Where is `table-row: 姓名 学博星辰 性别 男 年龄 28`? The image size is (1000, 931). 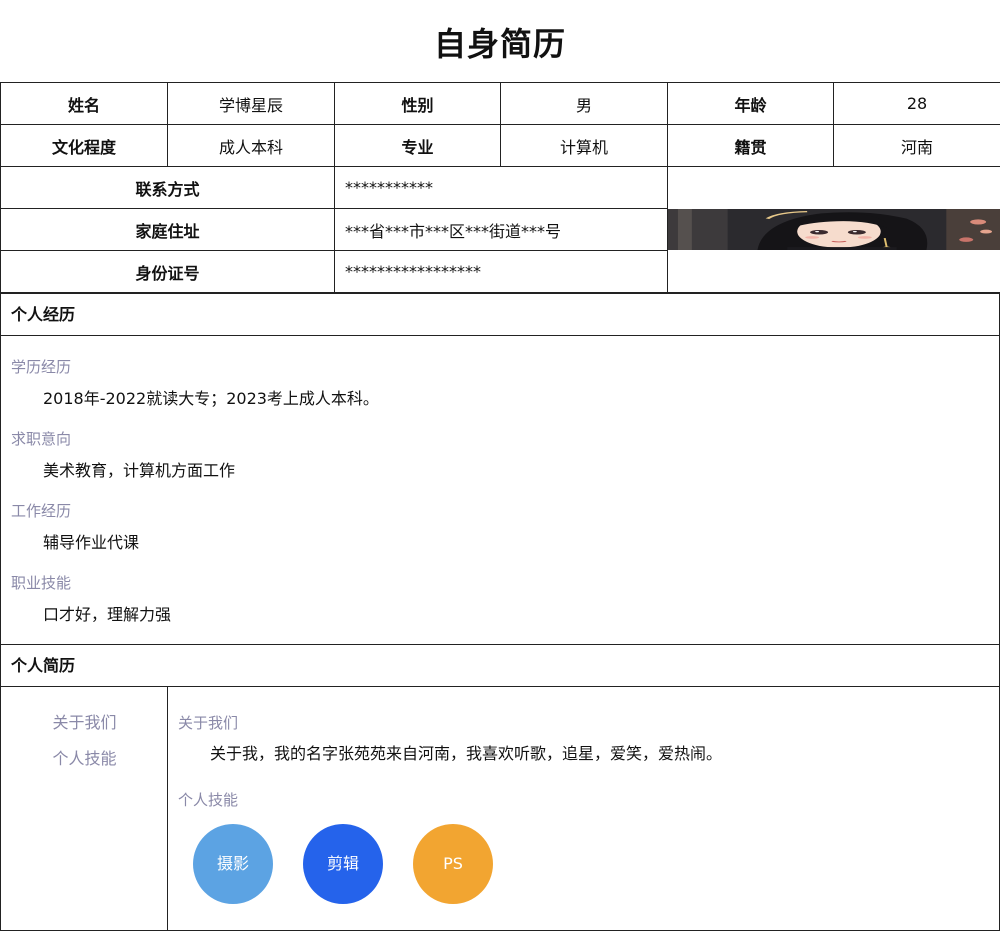
table-row: 姓名 学博星辰 性别 男 年龄 28 is located at coordinates (500, 103).